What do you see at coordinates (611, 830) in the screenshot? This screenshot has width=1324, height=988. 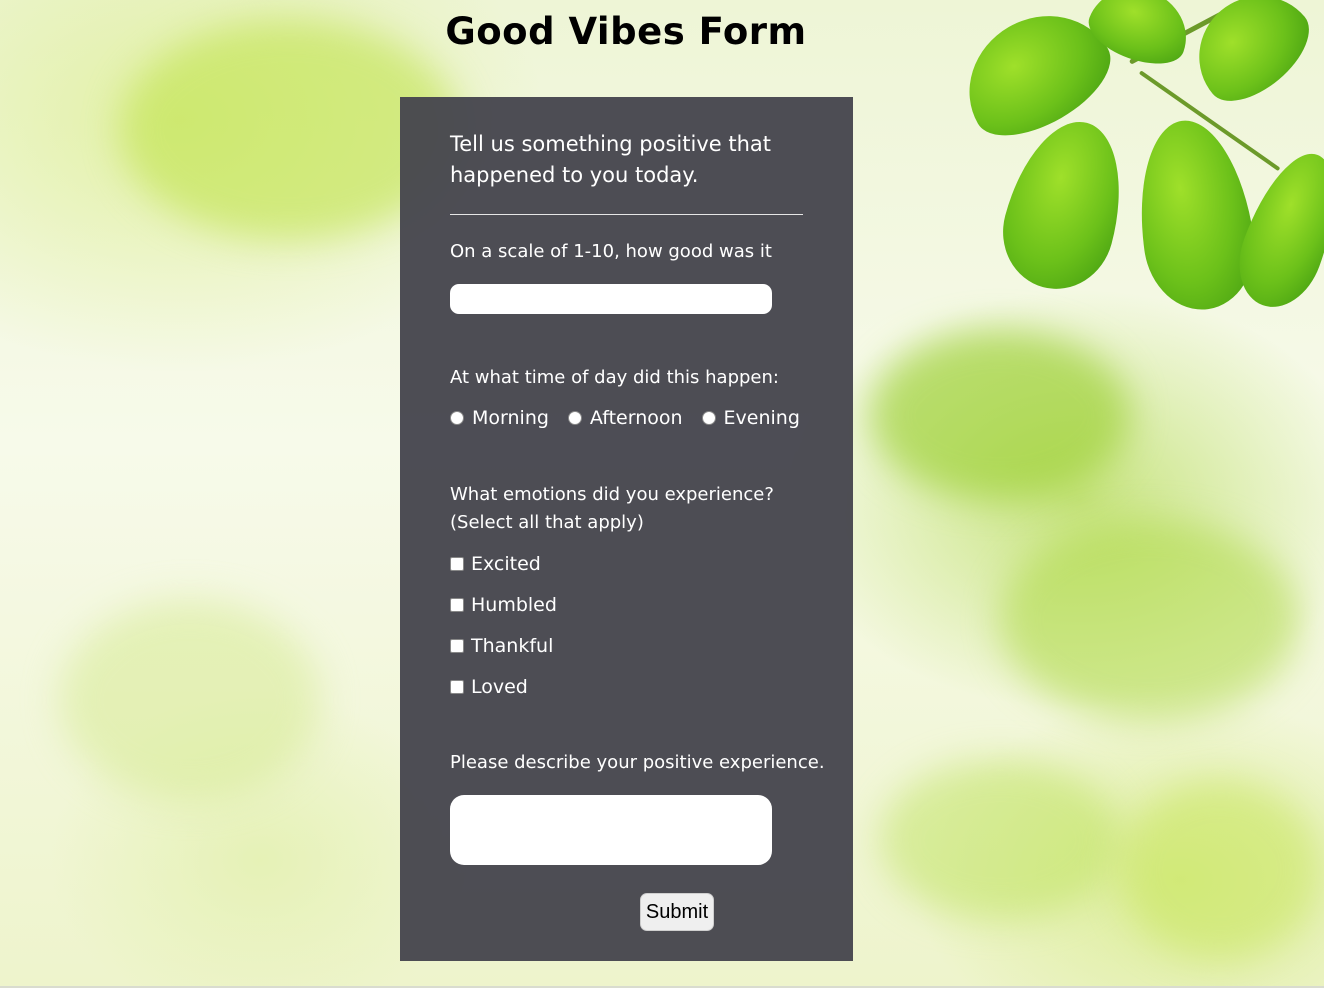 I see `description-textarea` at bounding box center [611, 830].